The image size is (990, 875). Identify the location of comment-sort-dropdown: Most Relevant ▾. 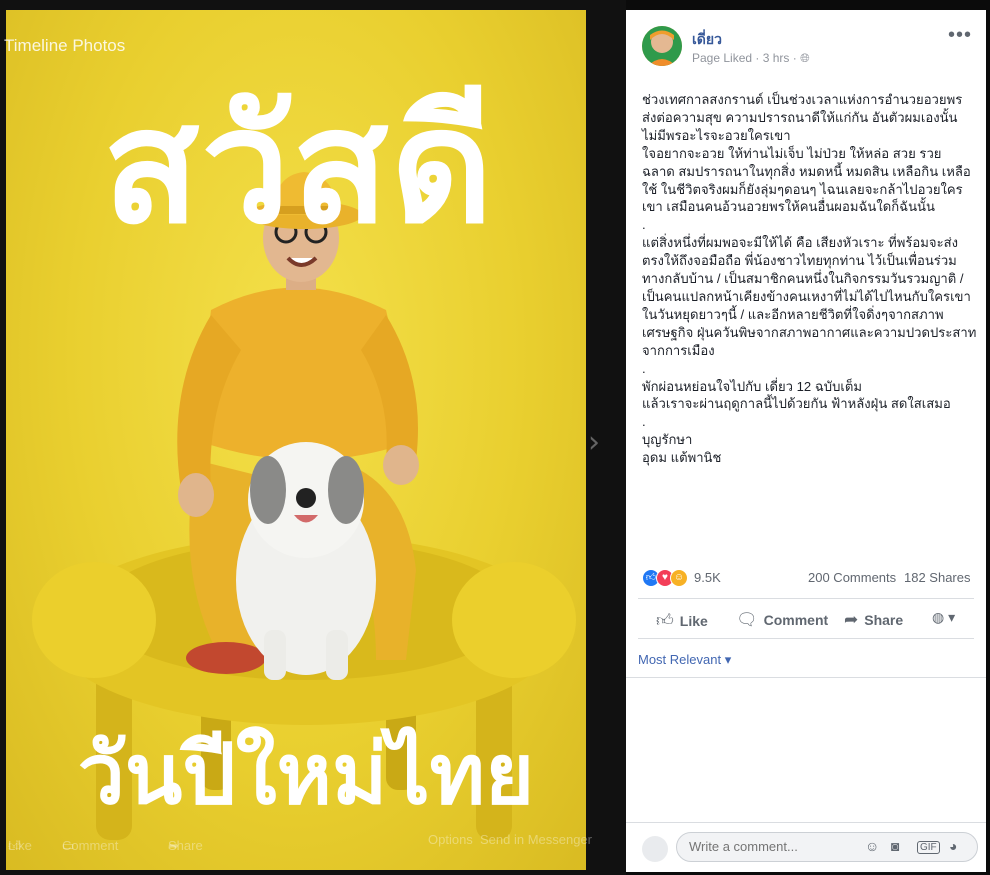
(684, 660).